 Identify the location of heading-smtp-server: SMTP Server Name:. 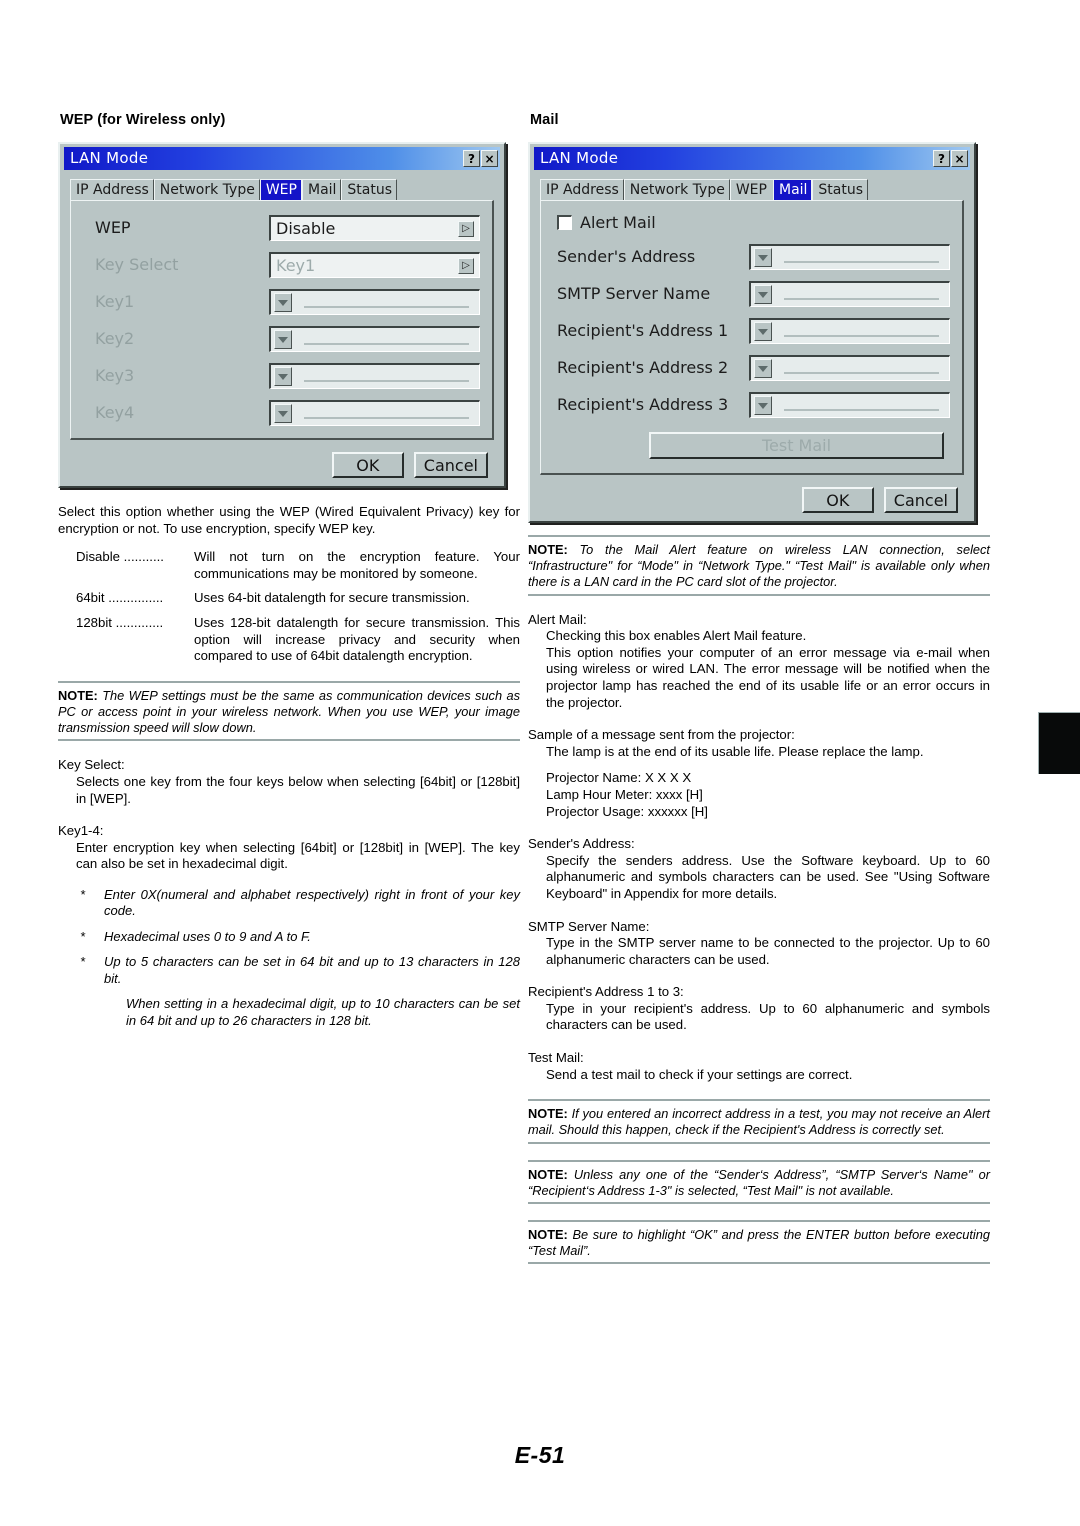
(589, 926).